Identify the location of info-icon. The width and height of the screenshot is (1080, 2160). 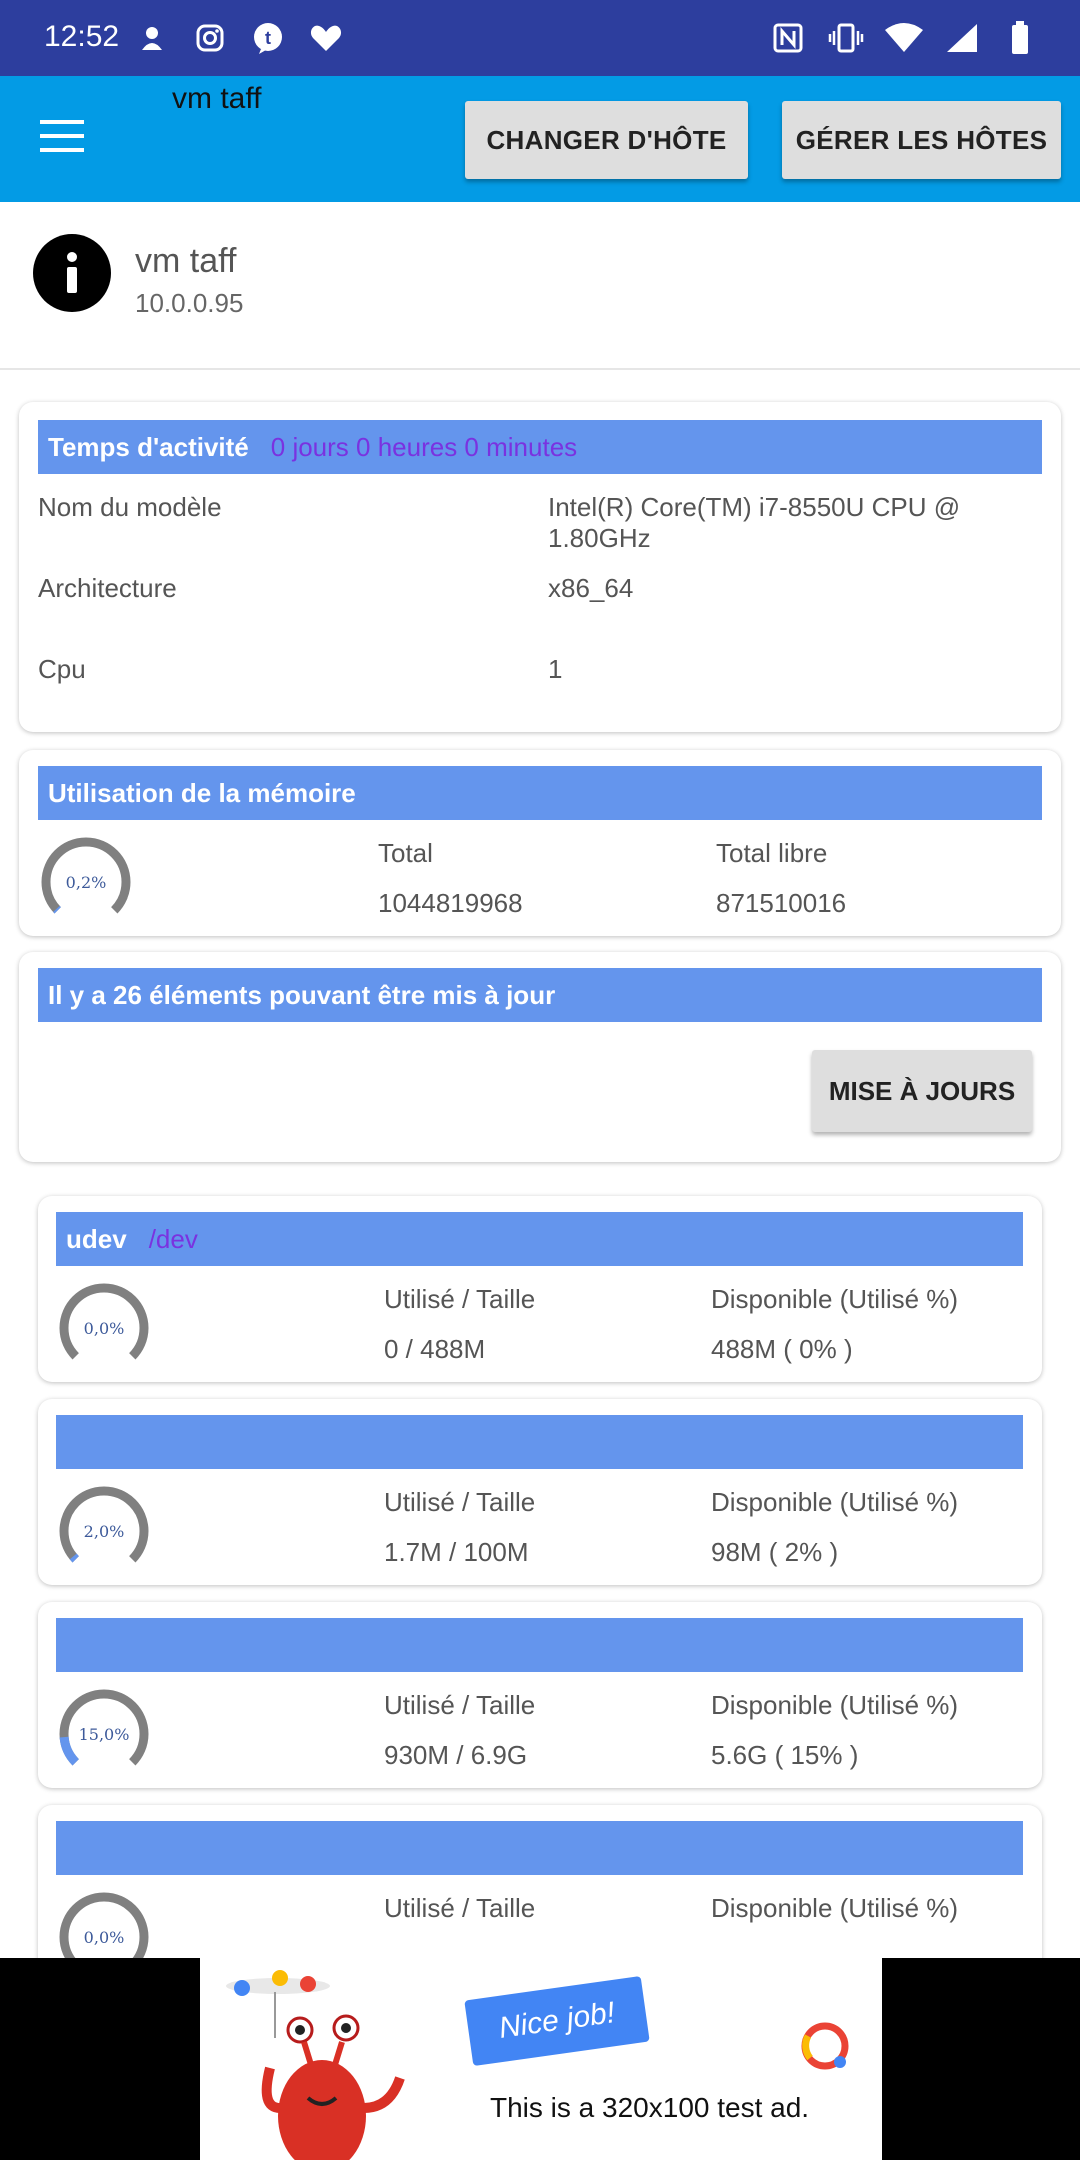
(72, 273).